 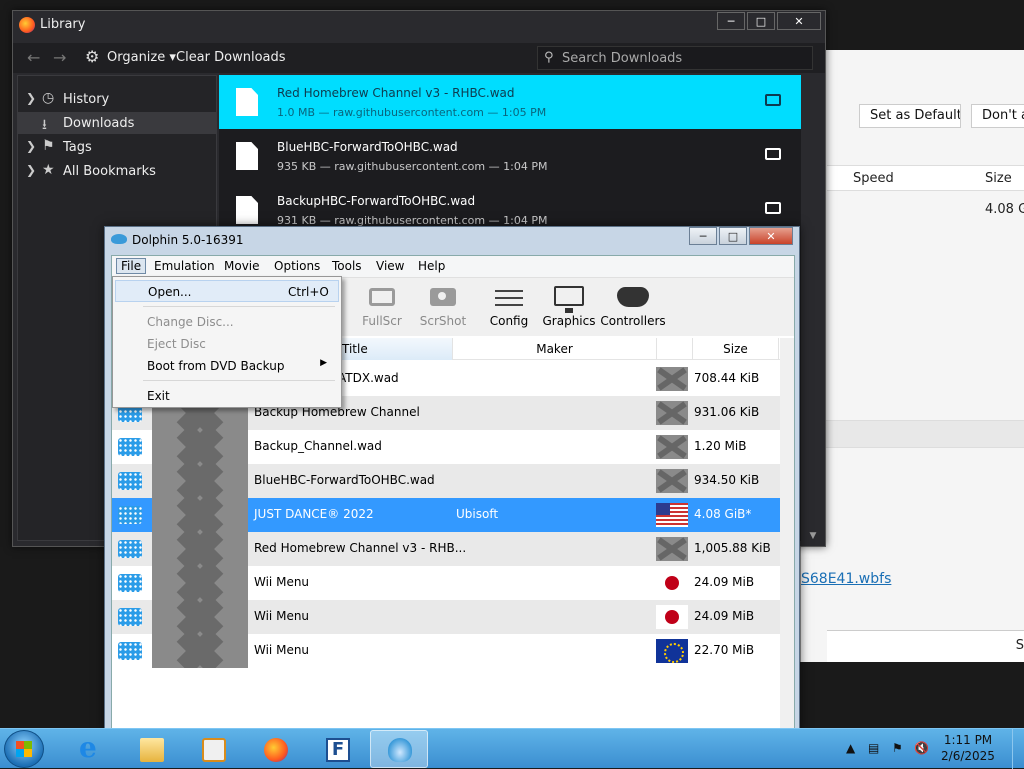 What do you see at coordinates (184, 266) in the screenshot?
I see `menu-emulation: Emulation` at bounding box center [184, 266].